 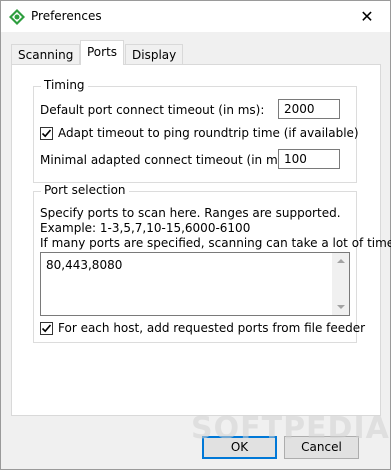 What do you see at coordinates (321, 447) in the screenshot?
I see `cancel-button: Cancel` at bounding box center [321, 447].